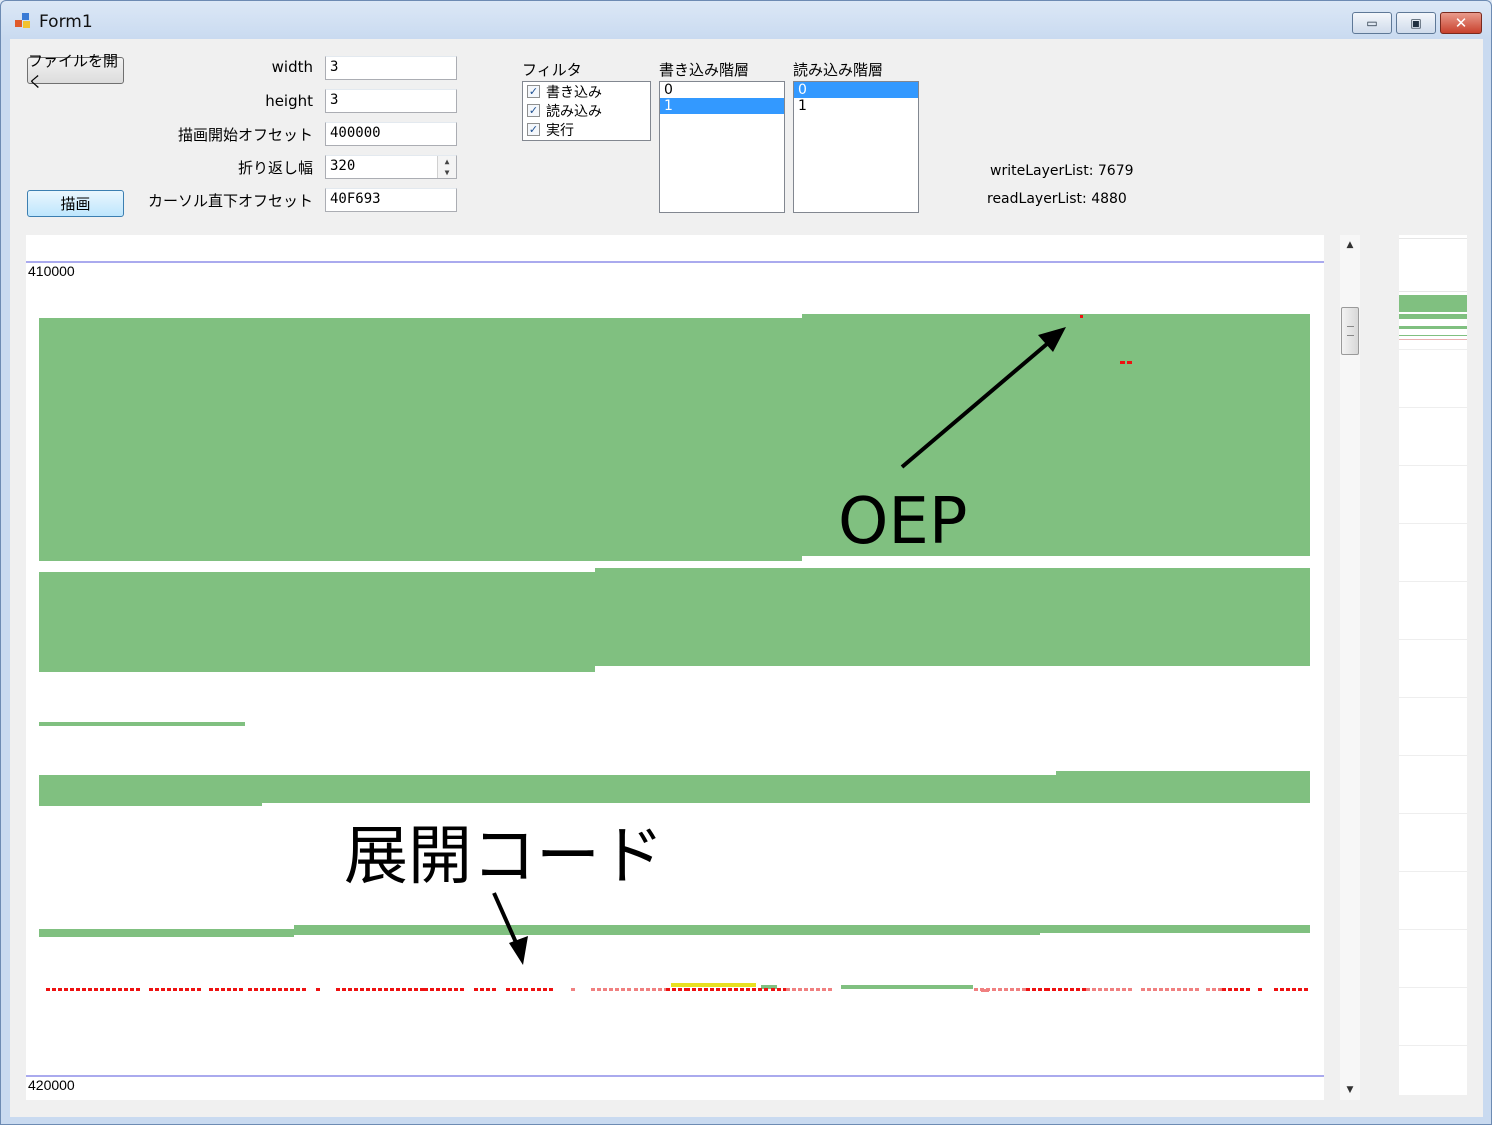 The image size is (1492, 1125). What do you see at coordinates (51, 271) in the screenshot?
I see `start-address-label: 410000` at bounding box center [51, 271].